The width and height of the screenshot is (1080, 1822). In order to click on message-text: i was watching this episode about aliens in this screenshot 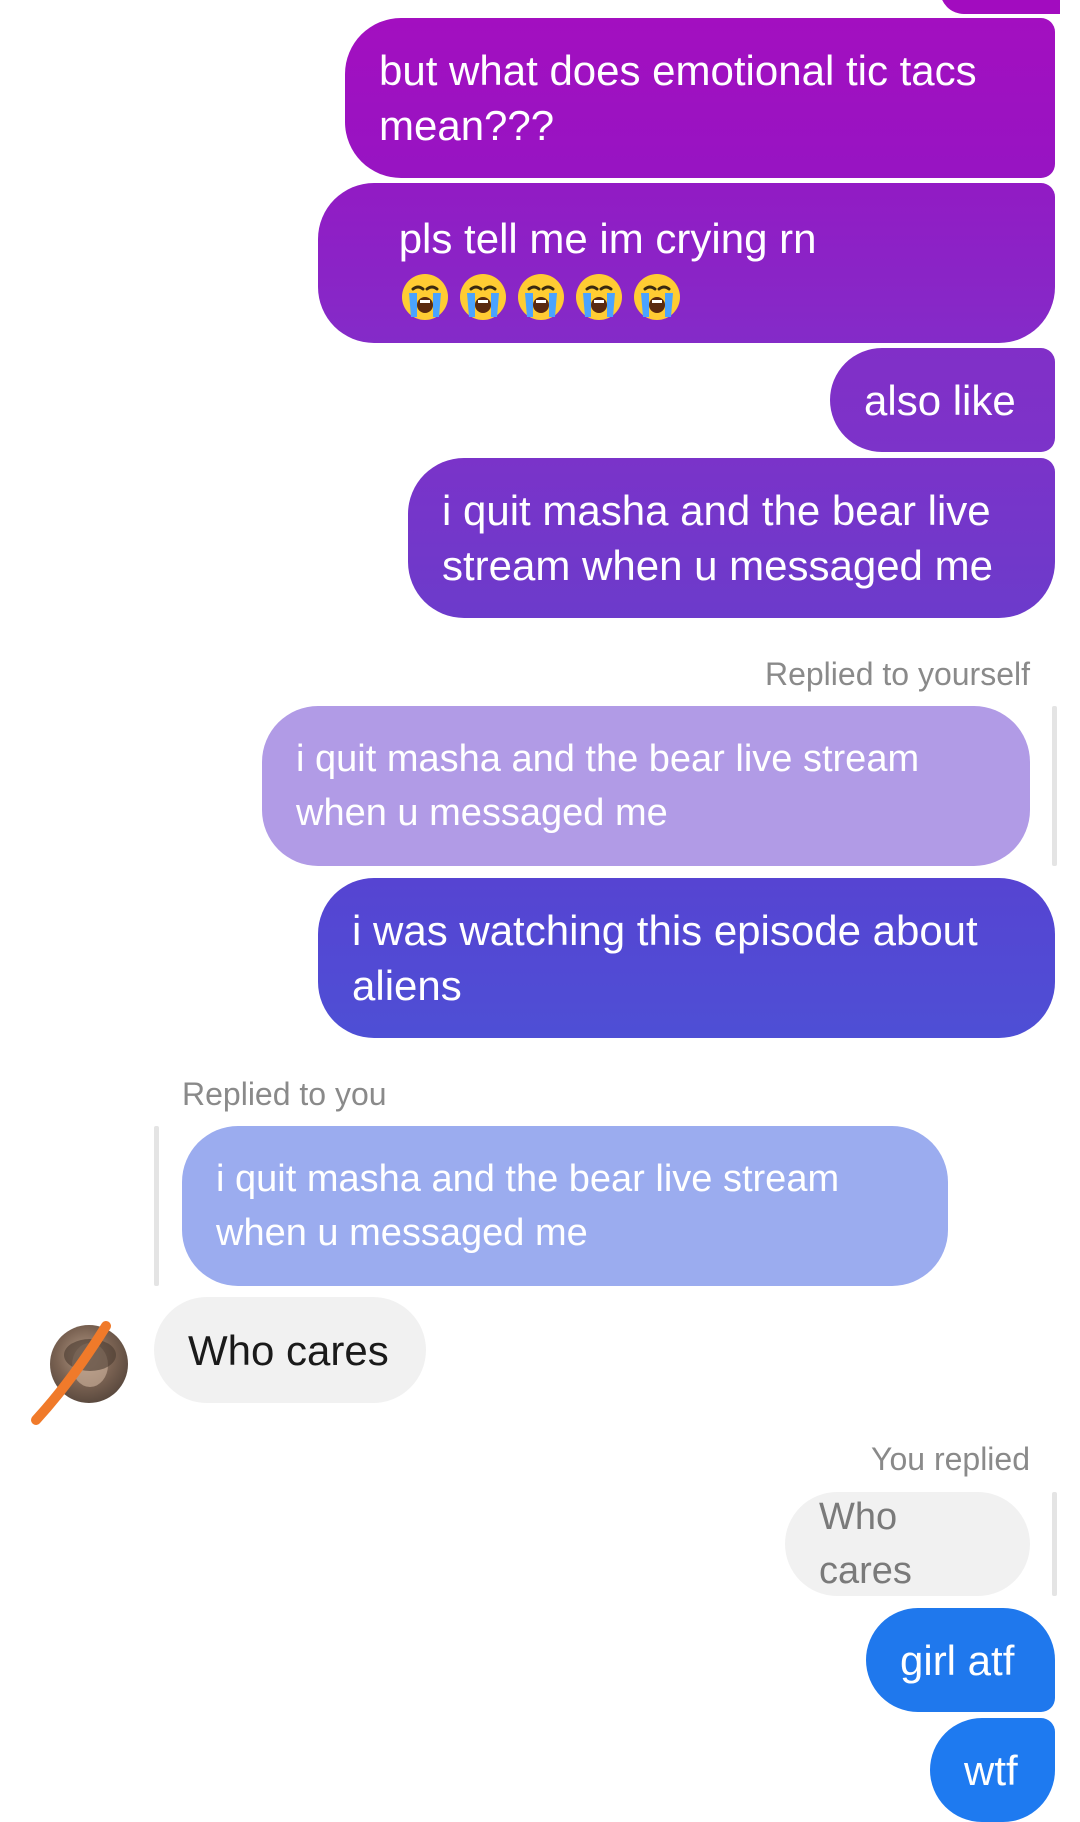, I will do `click(671, 958)`.